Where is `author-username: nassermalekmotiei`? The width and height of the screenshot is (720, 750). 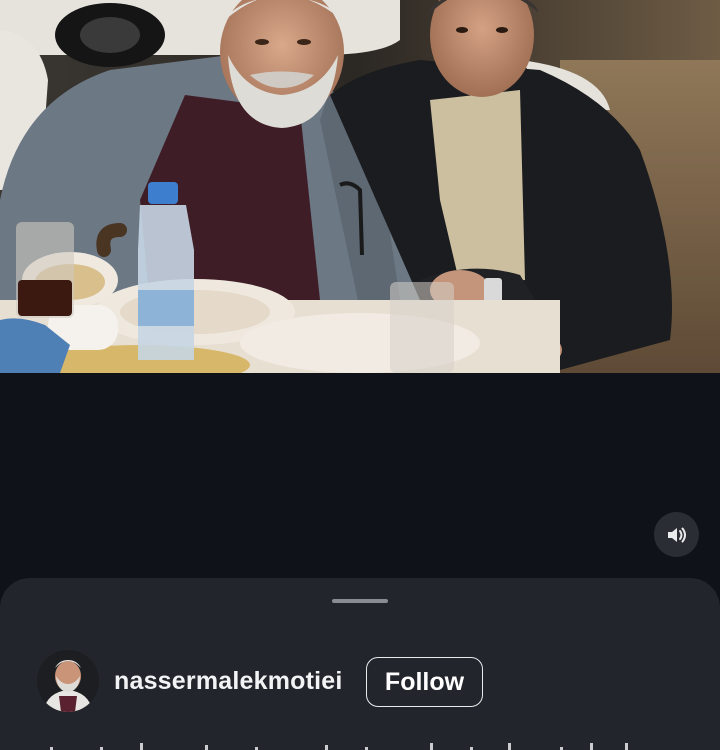
author-username: nassermalekmotiei is located at coordinates (228, 681).